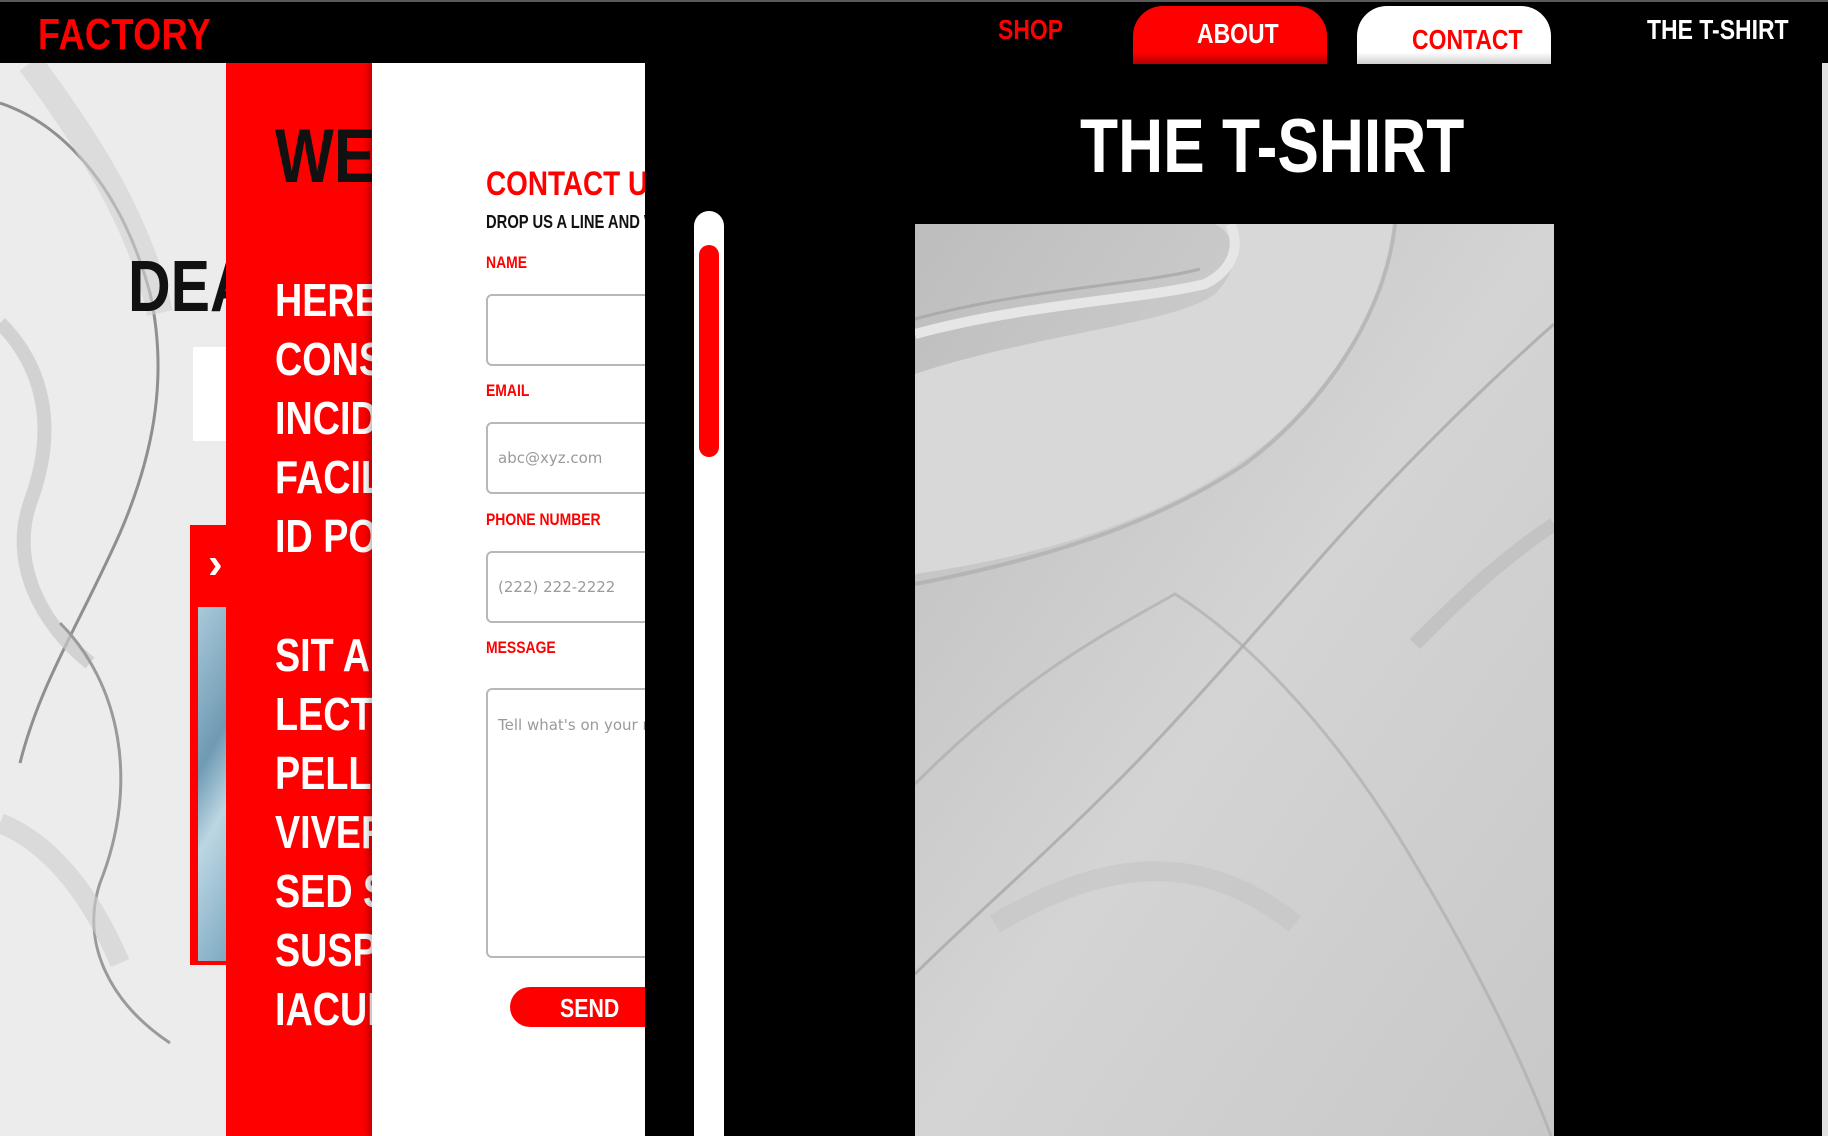  What do you see at coordinates (325, 156) in the screenshot?
I see `welcome-heading: WEL` at bounding box center [325, 156].